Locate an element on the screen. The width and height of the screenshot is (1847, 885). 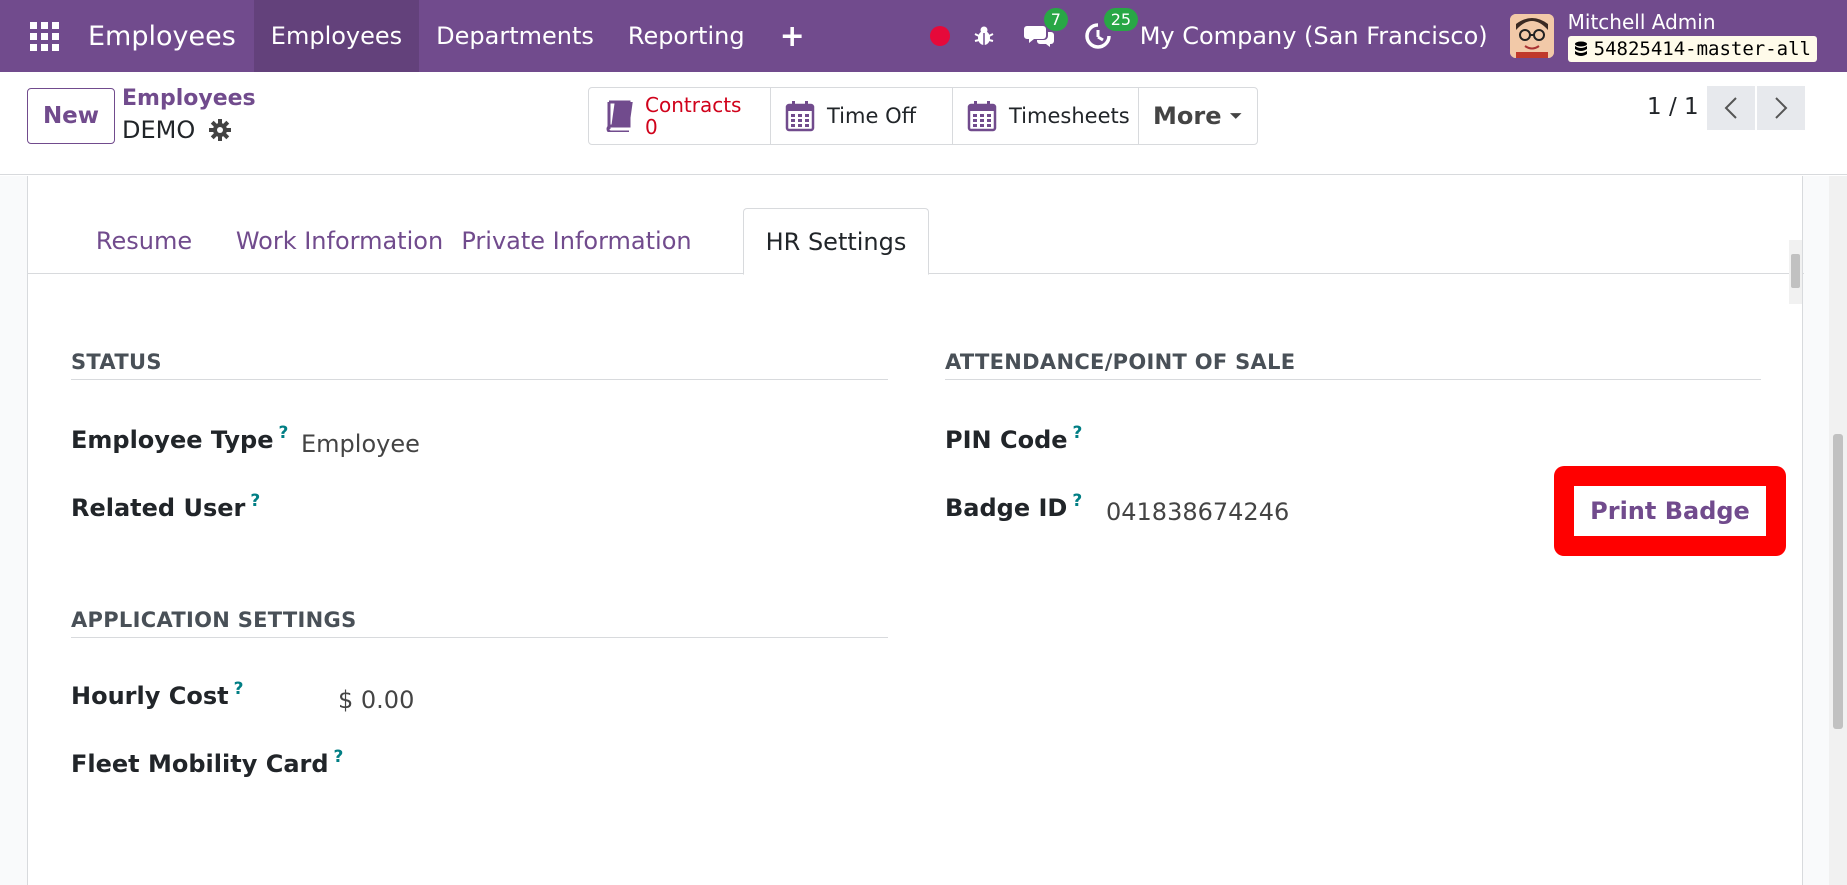
avatar-face-icon is located at coordinates (1531, 36).